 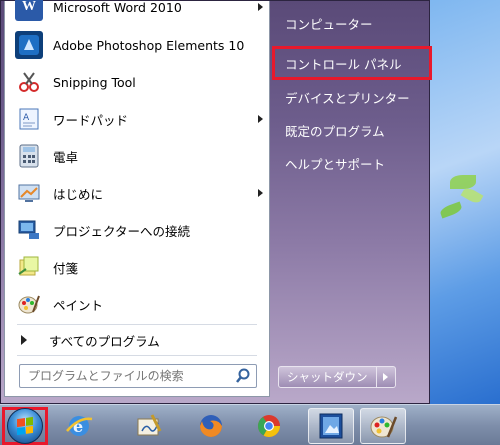 What do you see at coordinates (78, 305) in the screenshot?
I see `program-label: ペイント` at bounding box center [78, 305].